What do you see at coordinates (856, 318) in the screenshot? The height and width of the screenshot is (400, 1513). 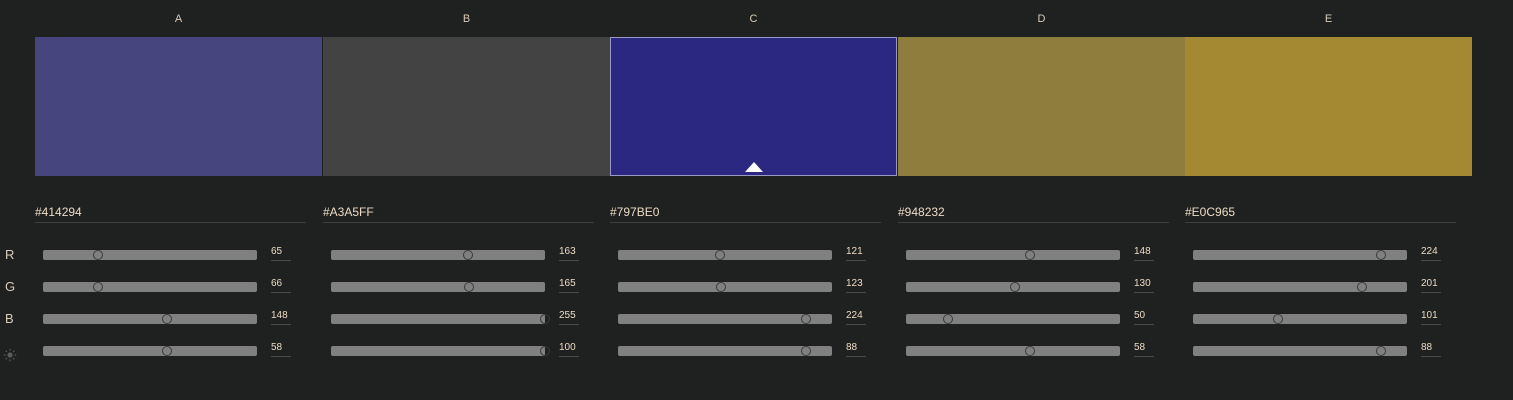 I see `value-input-b-c: 224` at bounding box center [856, 318].